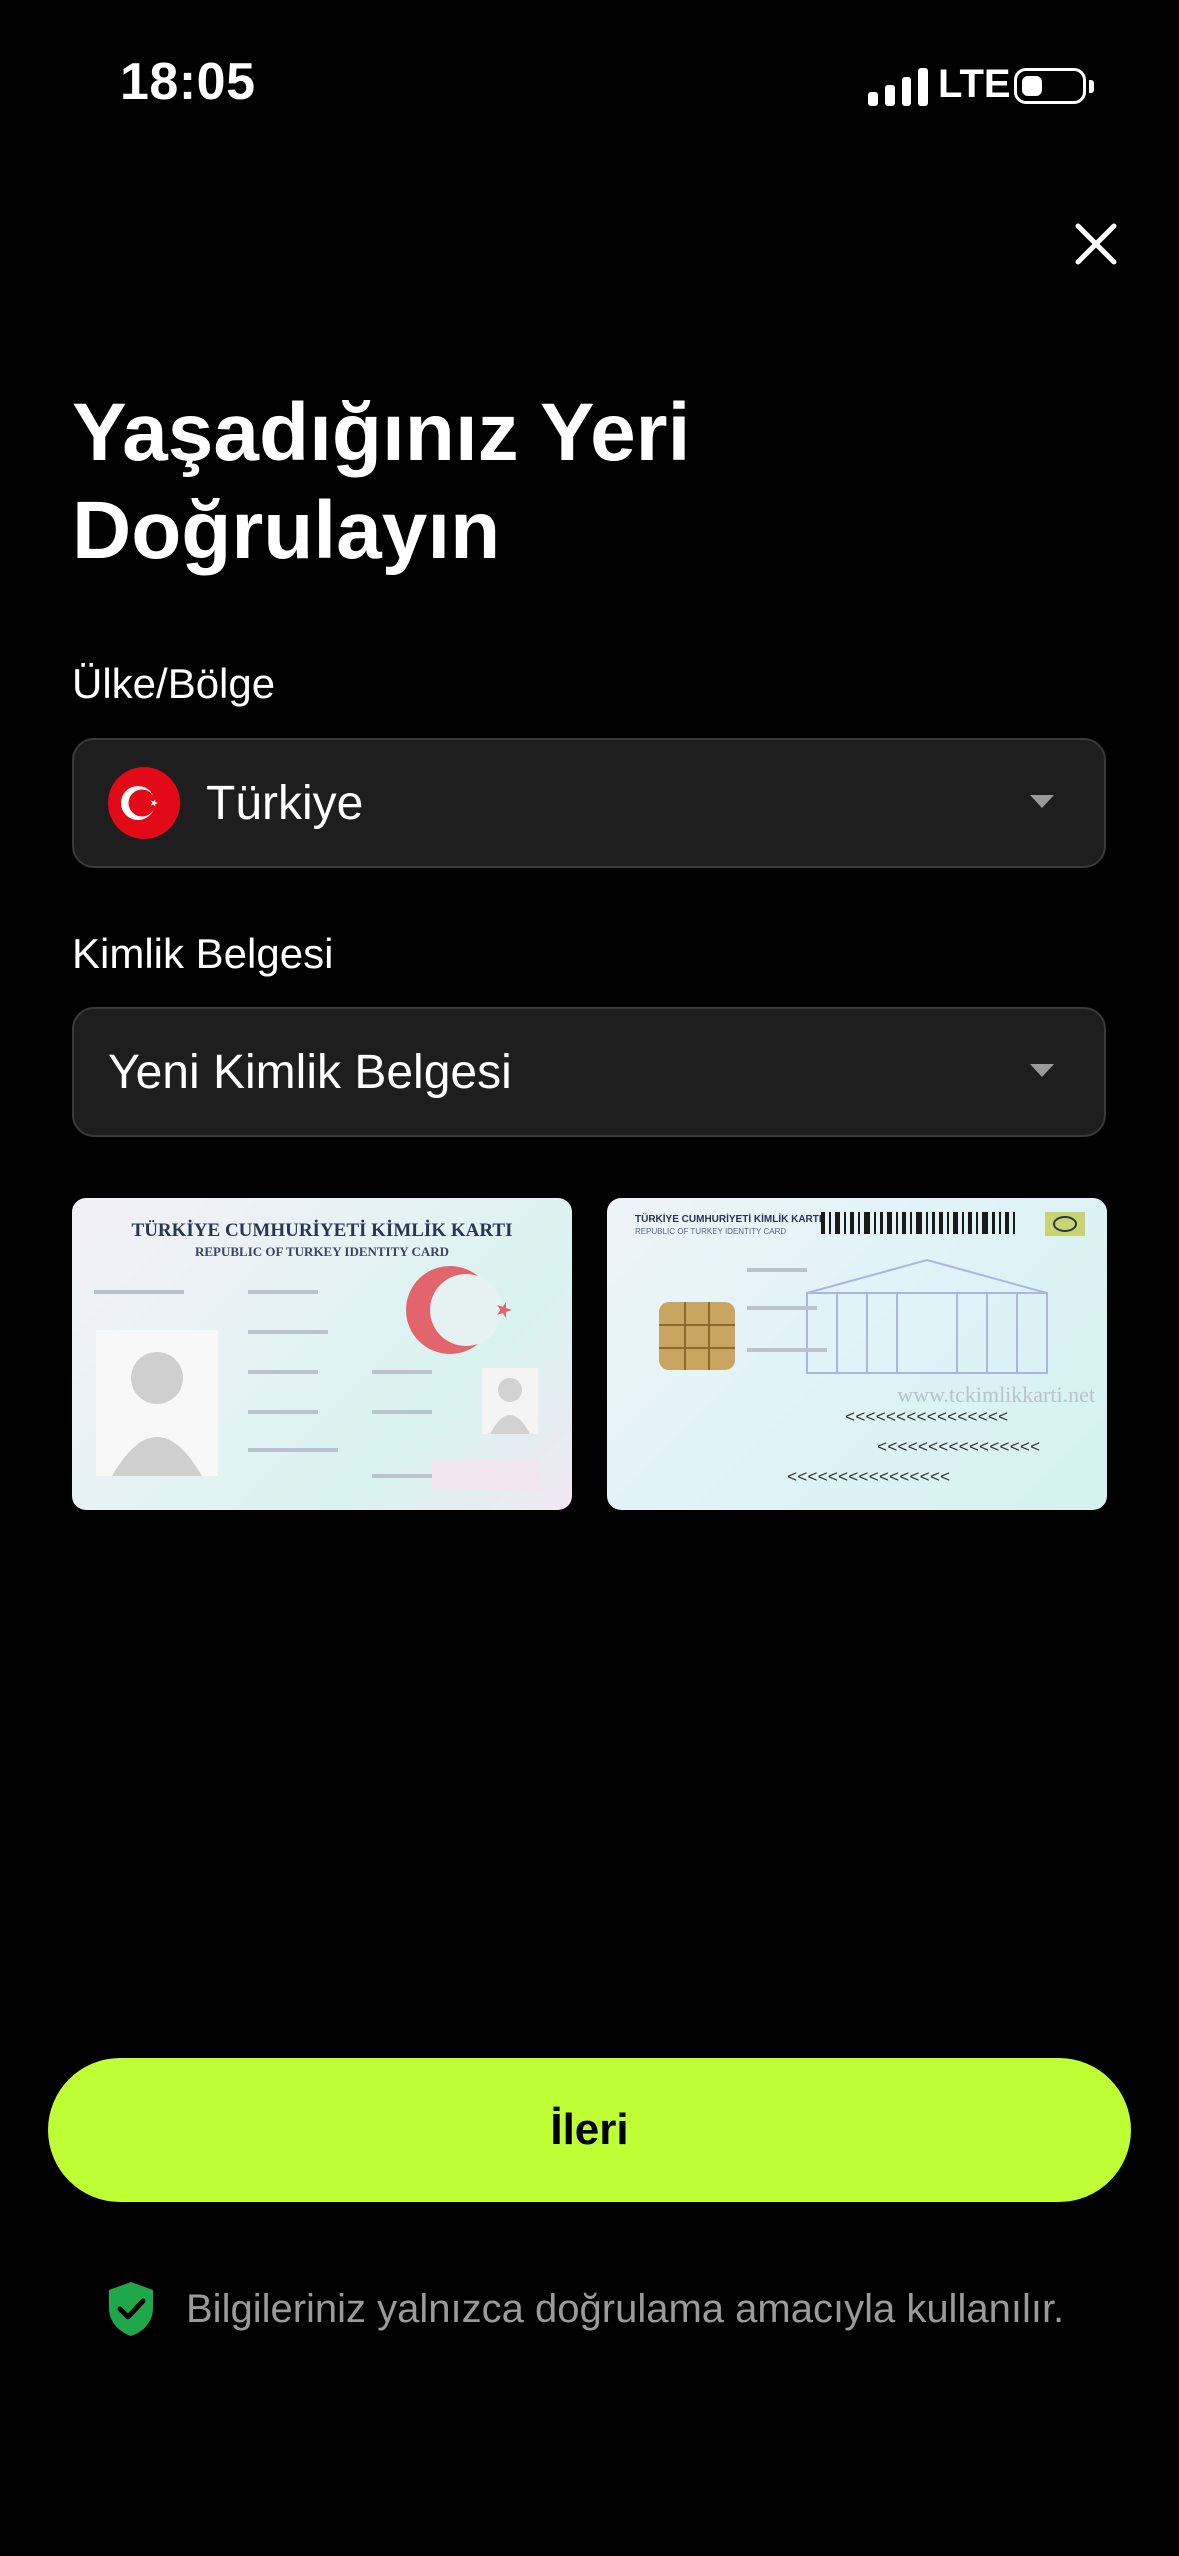 Image resolution: width=1179 pixels, height=2556 pixels. What do you see at coordinates (131, 2309) in the screenshot?
I see `shield-check-icon` at bounding box center [131, 2309].